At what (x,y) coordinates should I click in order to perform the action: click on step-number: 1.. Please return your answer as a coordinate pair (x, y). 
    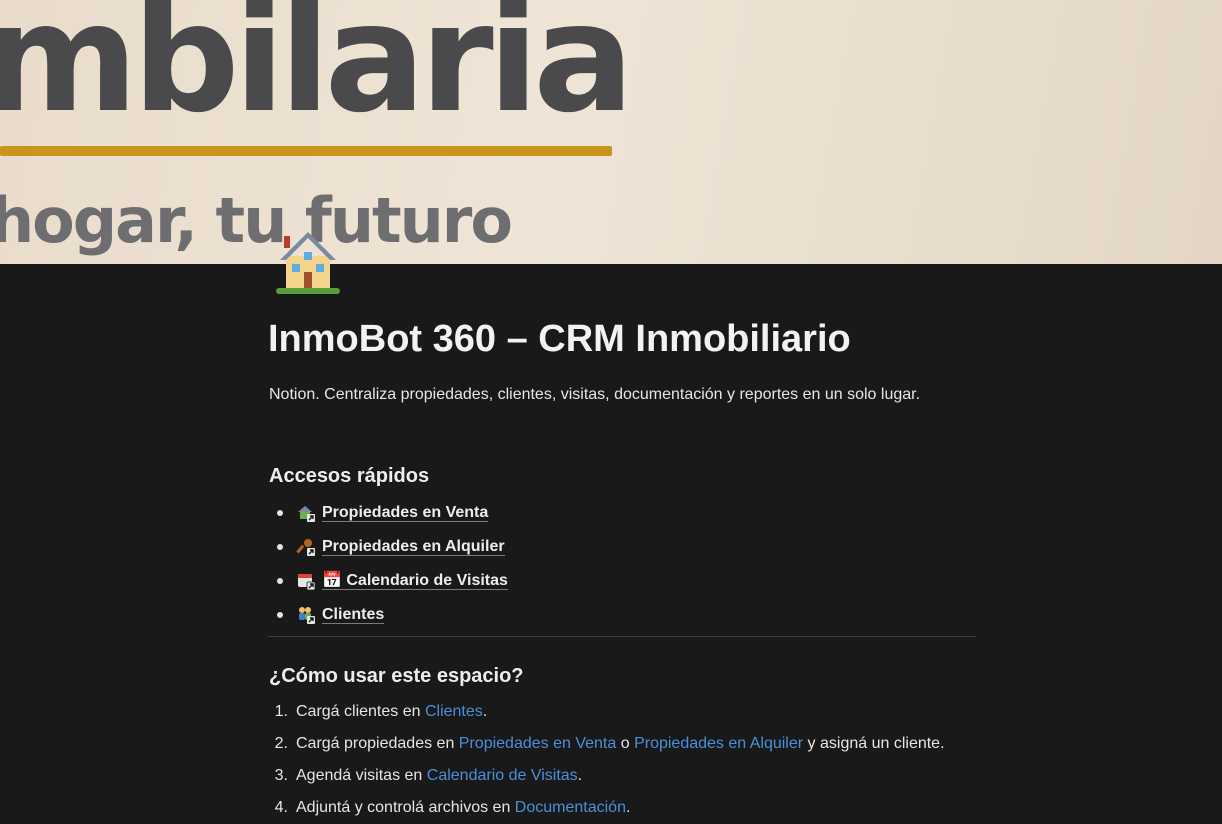
    Looking at the image, I should click on (281, 711).